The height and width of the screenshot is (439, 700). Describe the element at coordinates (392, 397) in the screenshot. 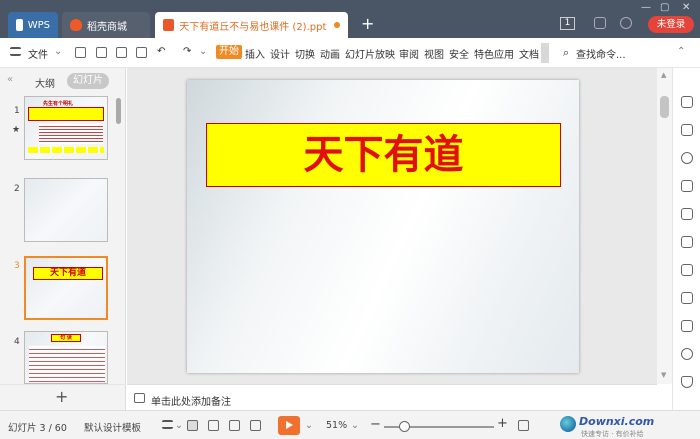

I see `notes-pane: 单击此处添加备注` at that location.